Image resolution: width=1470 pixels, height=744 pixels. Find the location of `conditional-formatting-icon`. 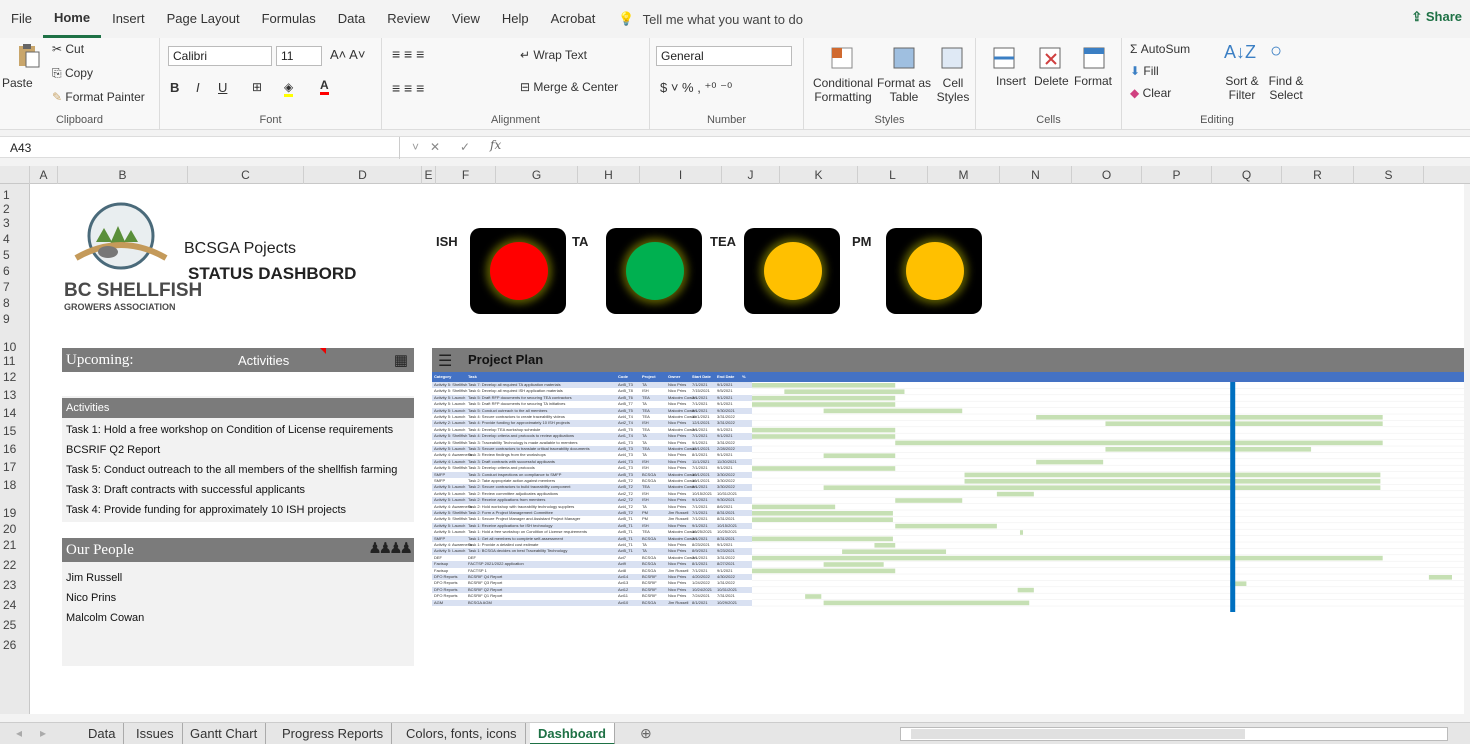

conditional-formatting-icon is located at coordinates (842, 58).